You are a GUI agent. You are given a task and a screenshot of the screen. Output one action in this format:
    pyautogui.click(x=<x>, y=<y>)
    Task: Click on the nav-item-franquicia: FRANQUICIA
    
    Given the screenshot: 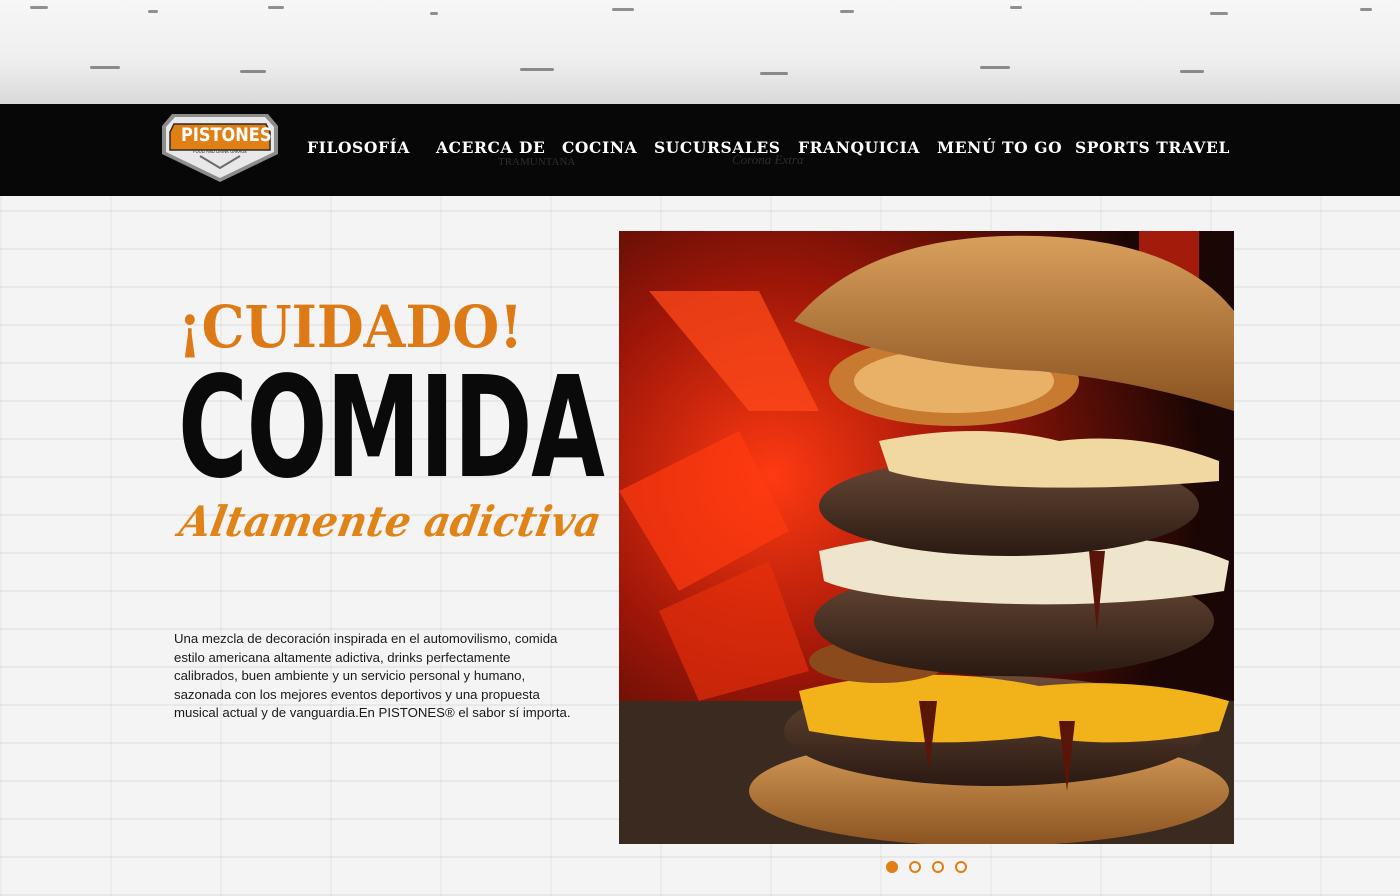 What is the action you would take?
    pyautogui.click(x=859, y=148)
    